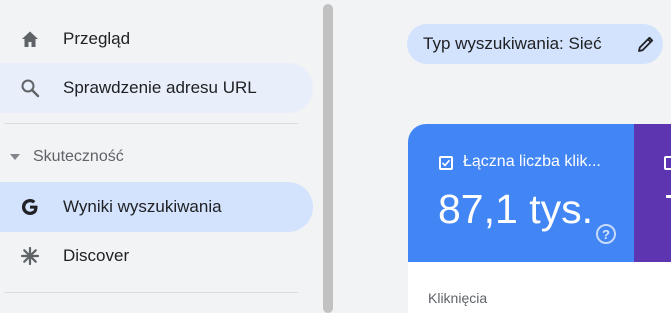 The height and width of the screenshot is (313, 671). What do you see at coordinates (97, 38) in the screenshot?
I see `sidebar-item-label: Przegląd` at bounding box center [97, 38].